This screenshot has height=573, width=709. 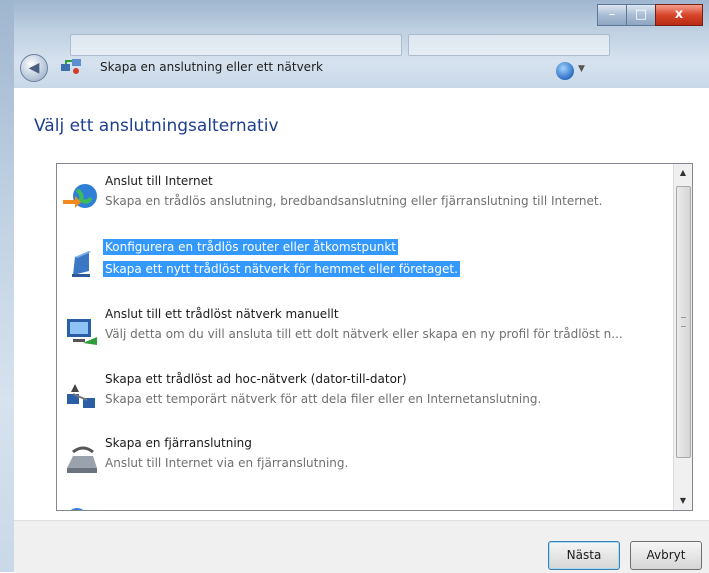 I want to click on maximize-button: □, so click(x=641, y=15).